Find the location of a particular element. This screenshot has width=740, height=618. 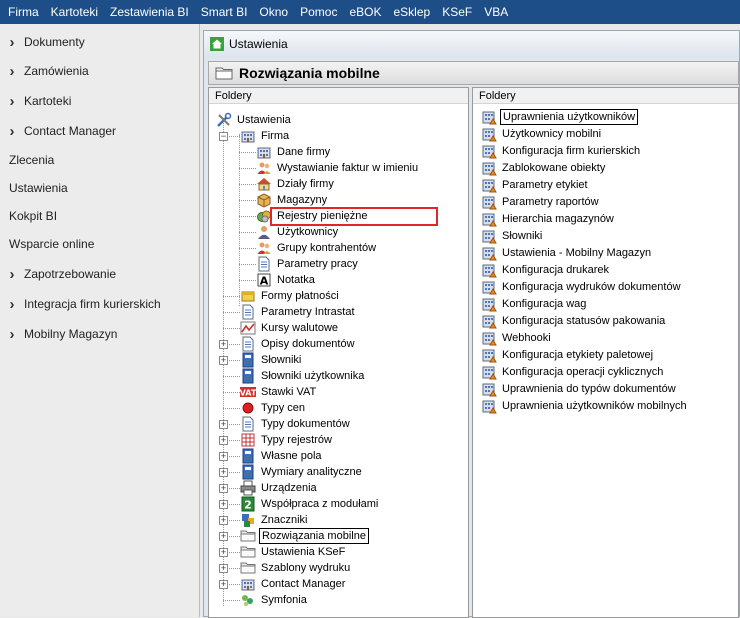

tree-node: Użytkownicy is located at coordinates (298, 232).